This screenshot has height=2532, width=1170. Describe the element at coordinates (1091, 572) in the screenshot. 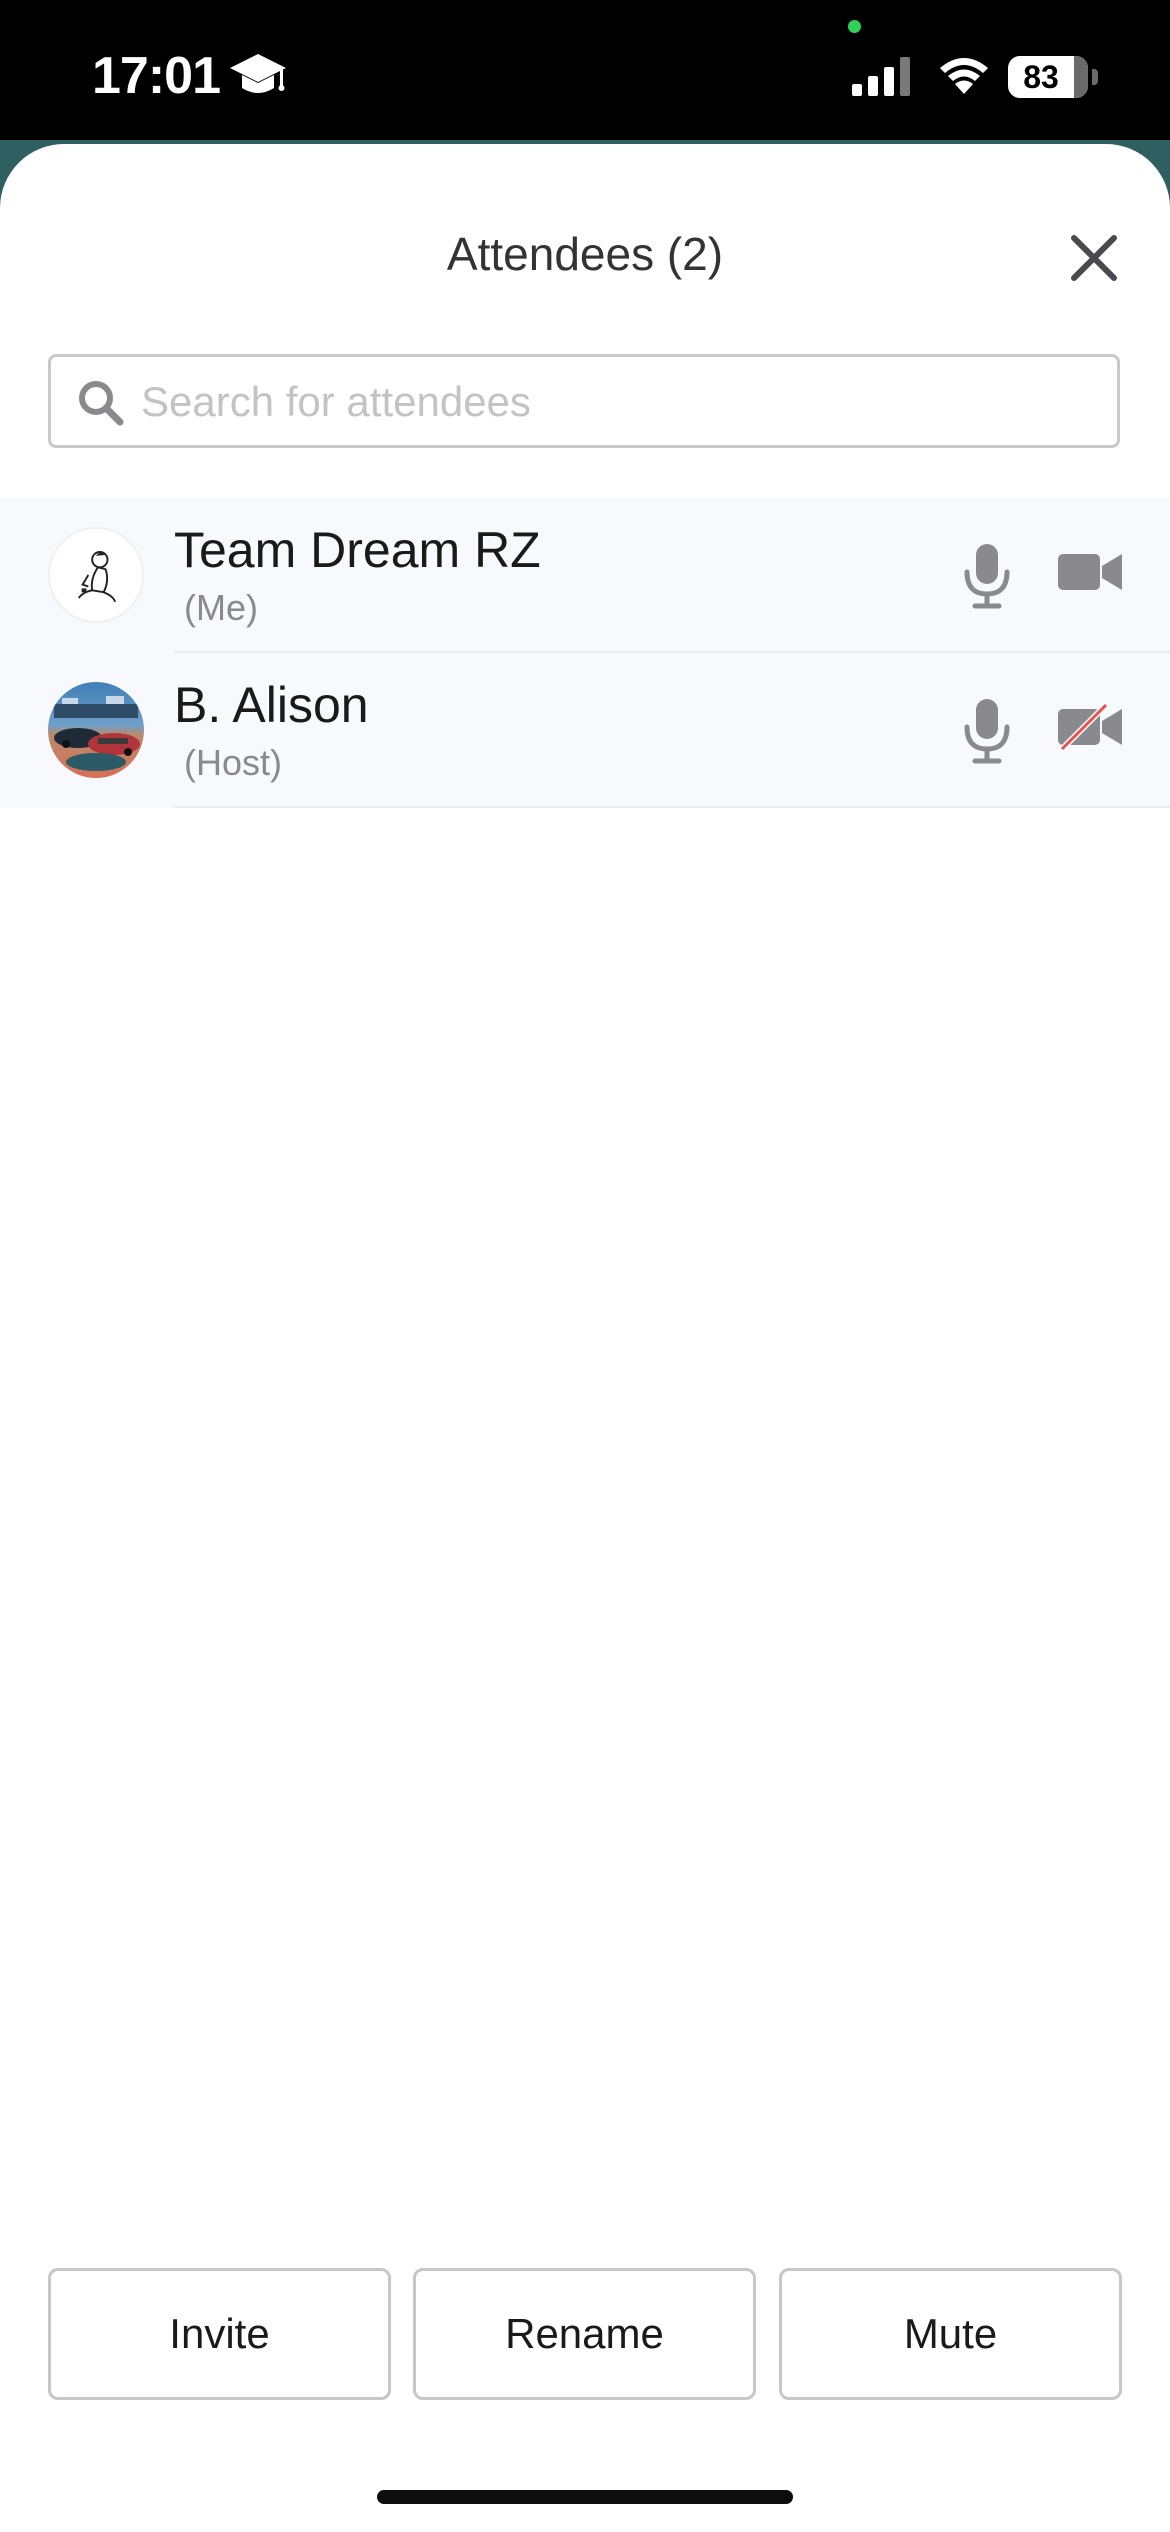

I see `video-camera-icon` at that location.